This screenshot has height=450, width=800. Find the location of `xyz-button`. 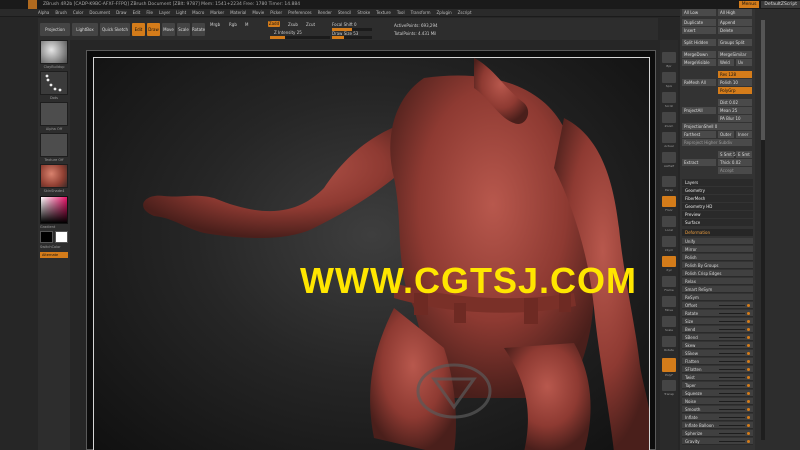

xyz-button is located at coordinates (669, 261).